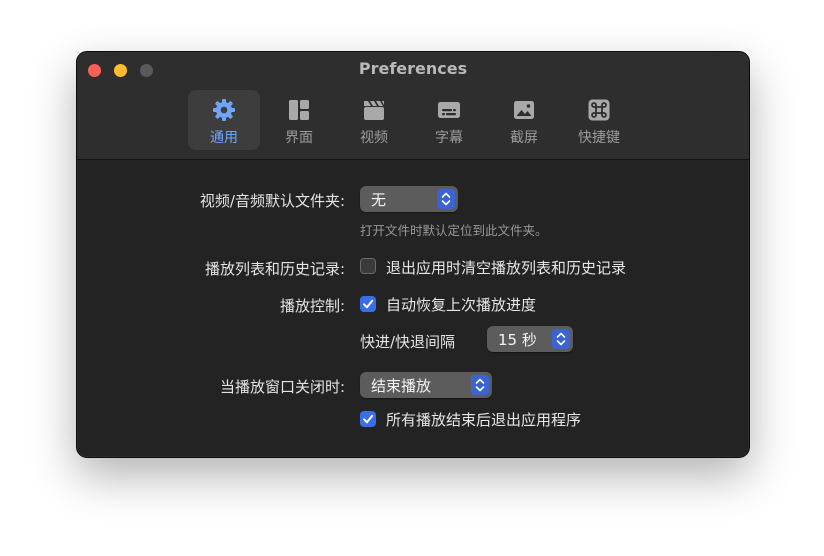 The height and width of the screenshot is (556, 824). I want to click on resume-playback-checkbox-label: 自动恢复上次播放进度, so click(461, 305).